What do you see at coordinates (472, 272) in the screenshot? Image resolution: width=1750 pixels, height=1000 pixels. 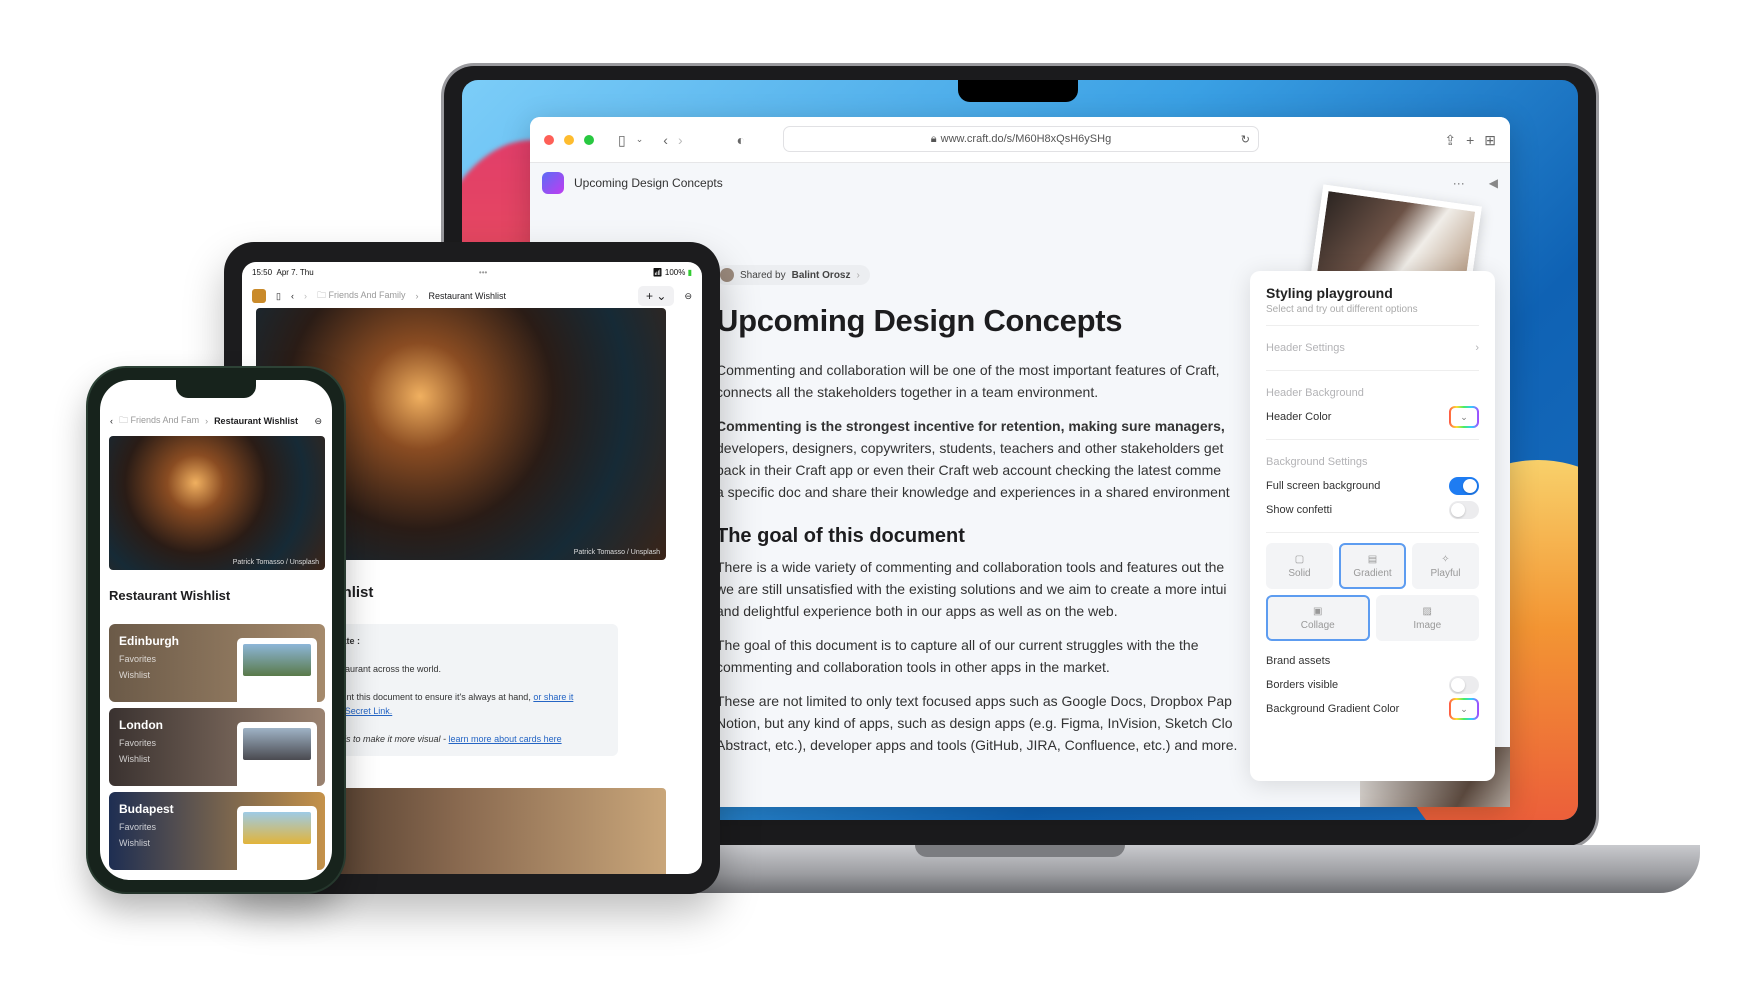 I see `status-bar: 15:50 Apr 7. Thu ••• 📶︎ 100% ▮` at bounding box center [472, 272].